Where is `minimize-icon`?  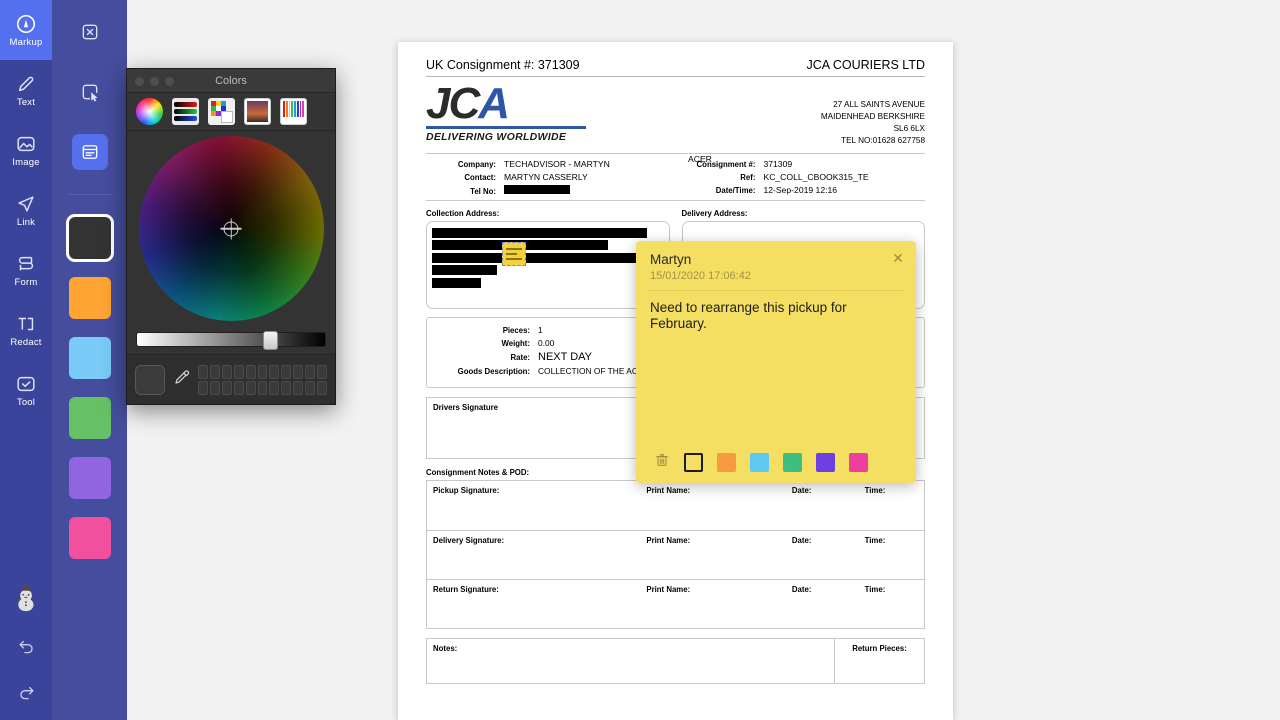 minimize-icon is located at coordinates (154, 81).